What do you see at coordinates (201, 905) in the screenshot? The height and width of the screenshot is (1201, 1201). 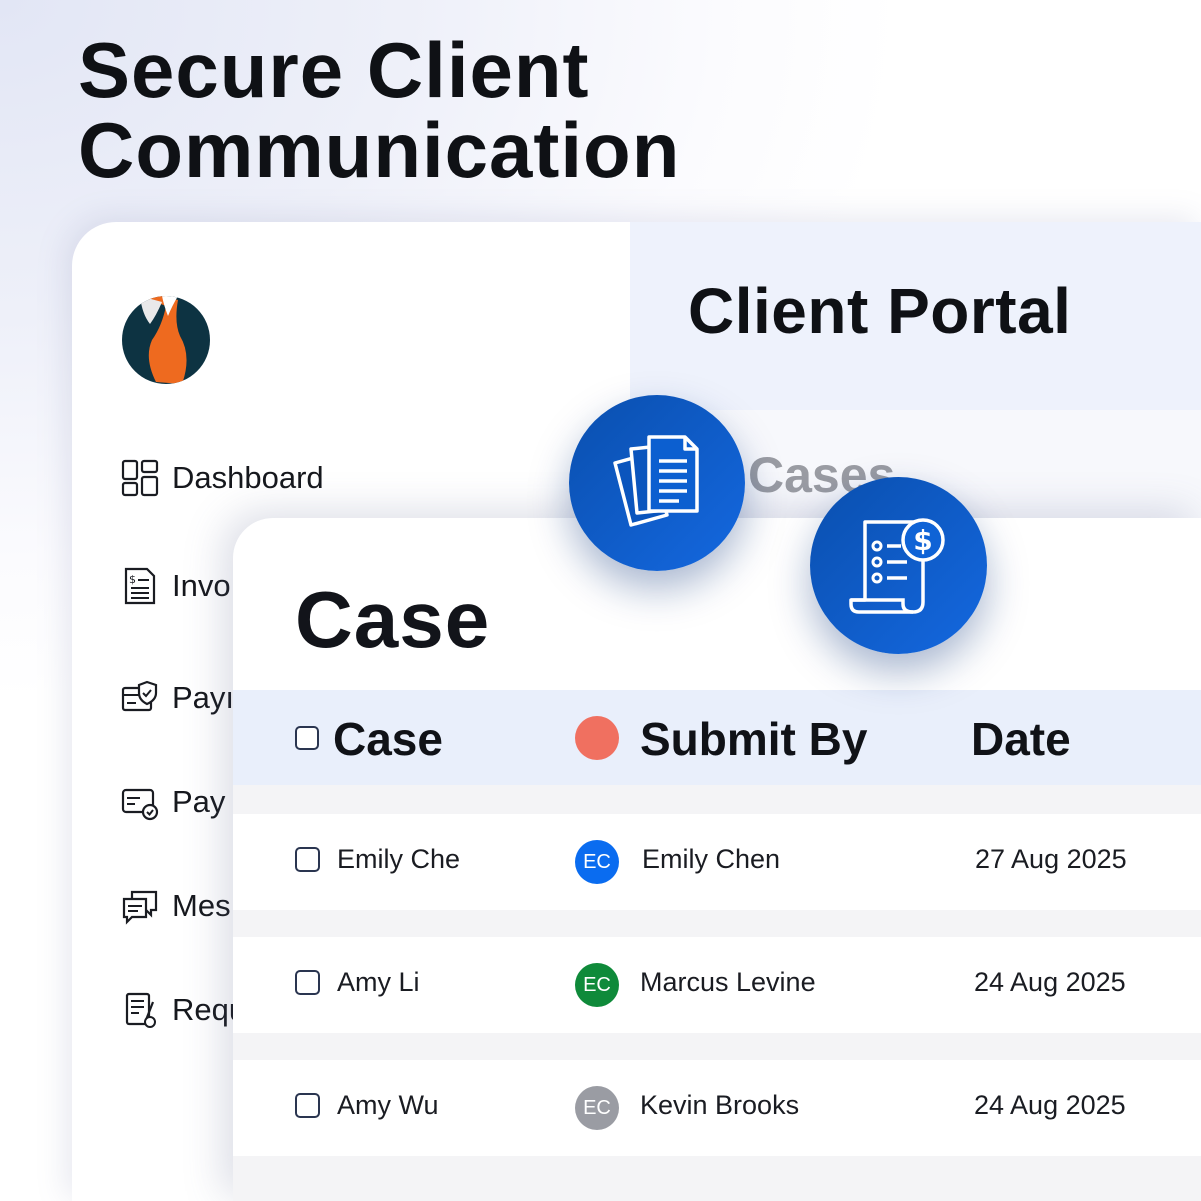 I see `sidebar-item-label: Mes` at bounding box center [201, 905].